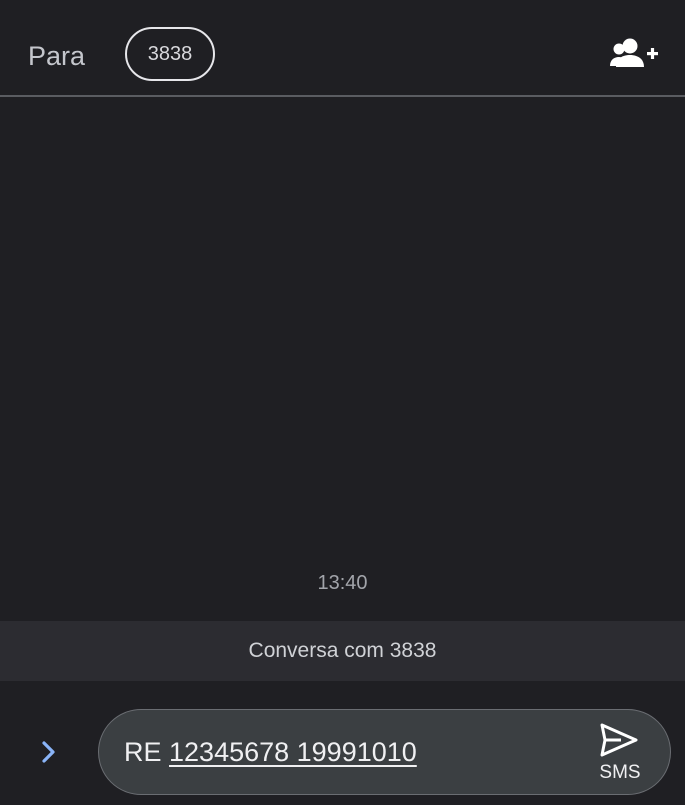 This screenshot has width=685, height=805. Describe the element at coordinates (342, 48) in the screenshot. I see `recipient-header: Para 3838` at that location.